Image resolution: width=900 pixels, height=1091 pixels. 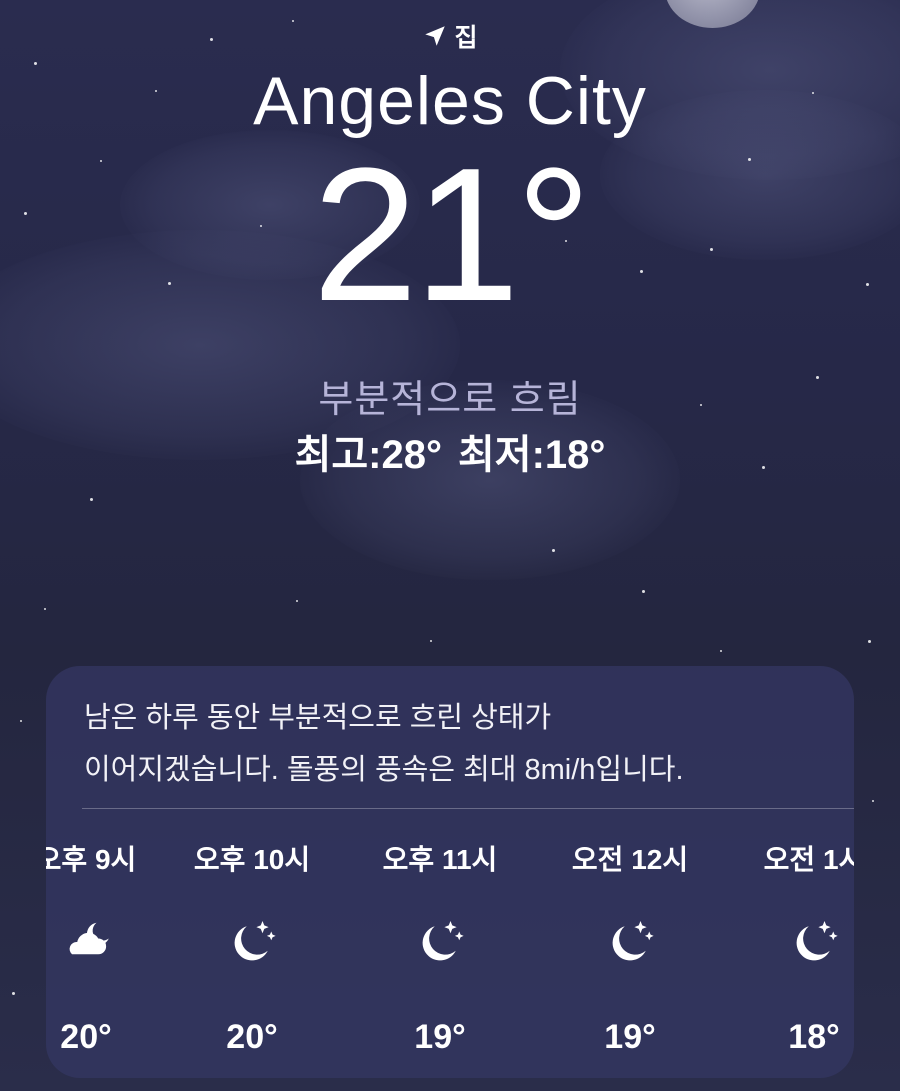 I want to click on hourly-item-4: 오전 12시 19°, so click(x=630, y=947).